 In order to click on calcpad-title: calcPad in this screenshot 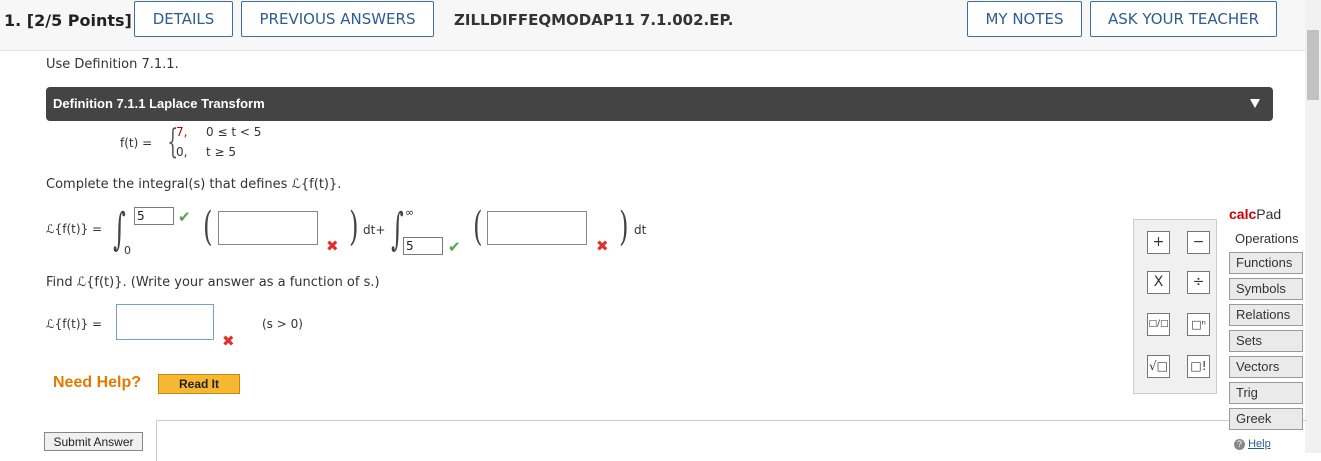, I will do `click(1255, 214)`.